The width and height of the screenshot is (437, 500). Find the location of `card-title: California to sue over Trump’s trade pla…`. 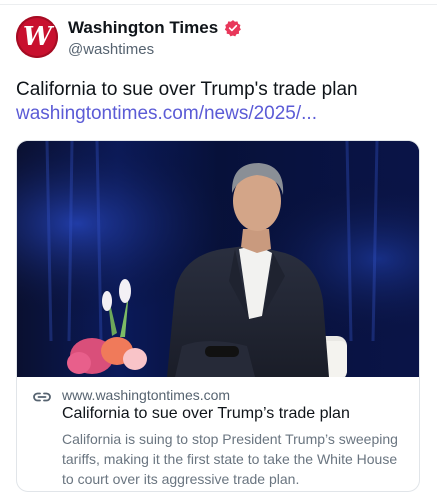

card-title: California to sue over Trump’s trade pla… is located at coordinates (206, 414).